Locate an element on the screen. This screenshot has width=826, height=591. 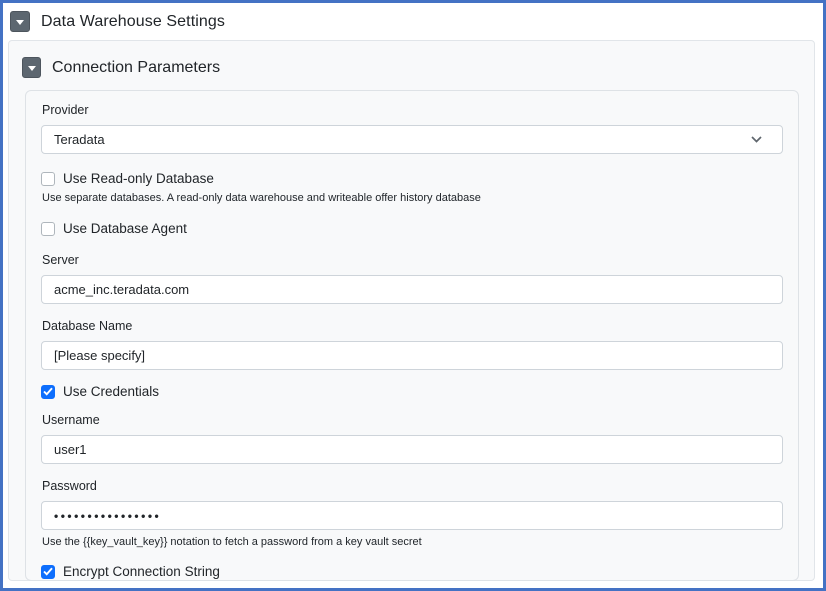
database-agent-row: Use Database Agent is located at coordinates (412, 228).